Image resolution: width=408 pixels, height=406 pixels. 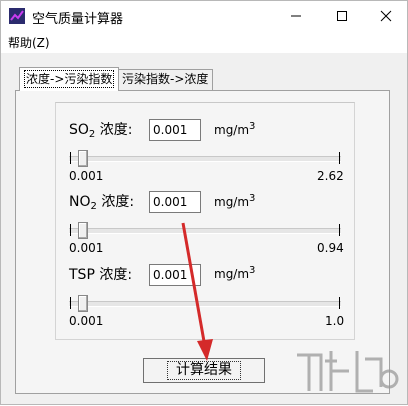 I want to click on tsp-unit: mg/m3, so click(x=235, y=273).